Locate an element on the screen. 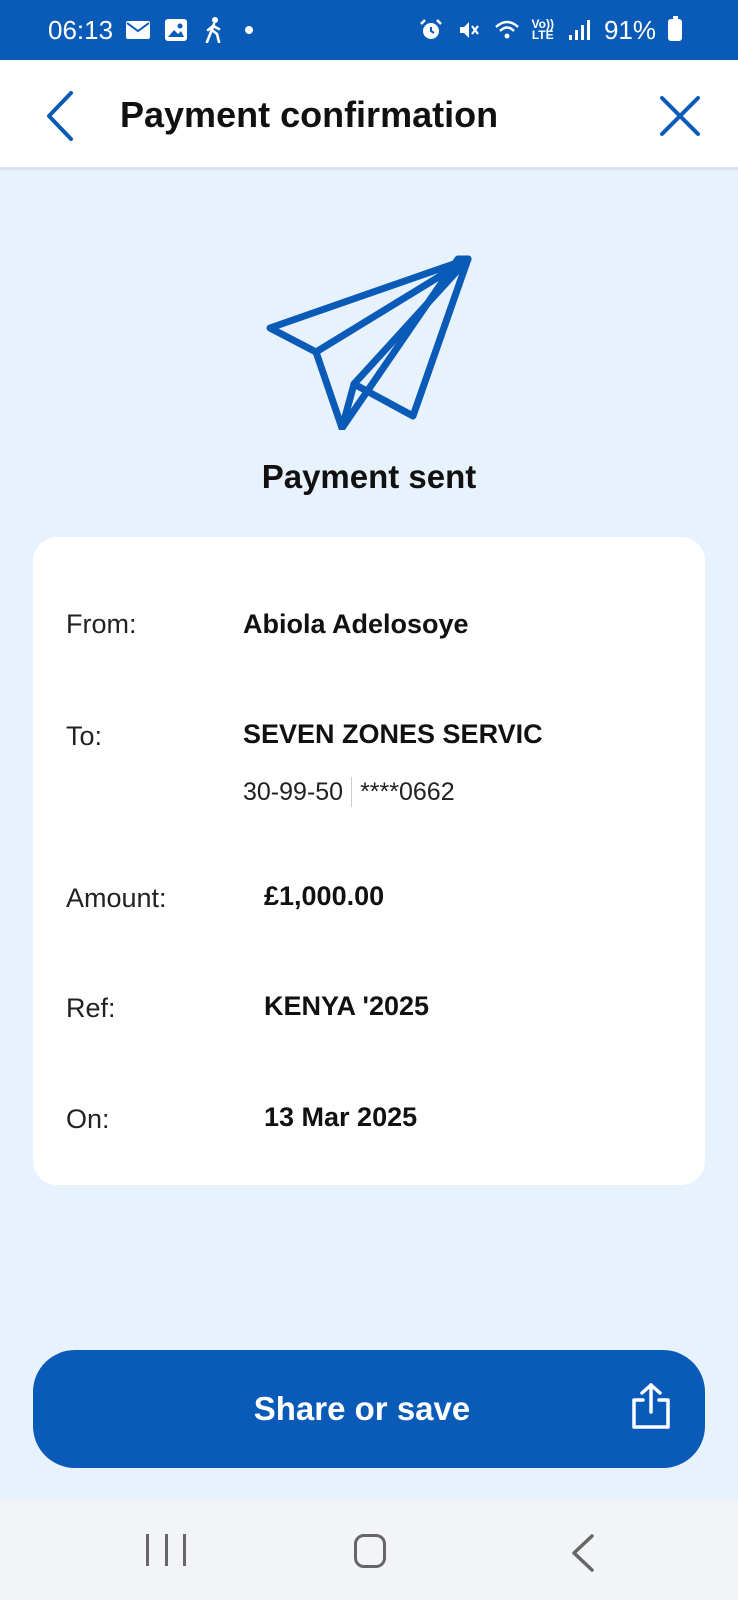 Image resolution: width=738 pixels, height=1600 pixels. close-icon is located at coordinates (680, 116).